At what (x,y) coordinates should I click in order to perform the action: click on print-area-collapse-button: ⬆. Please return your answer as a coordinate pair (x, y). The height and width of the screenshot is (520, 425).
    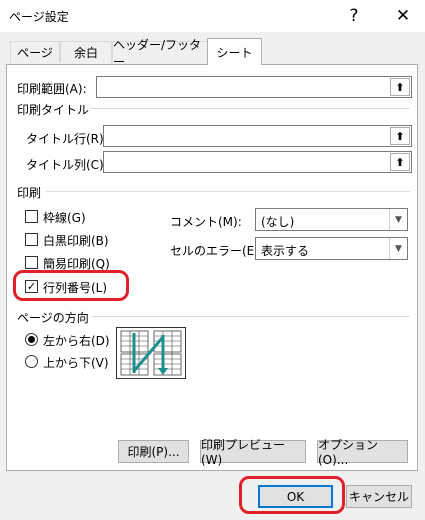
    Looking at the image, I should click on (400, 87).